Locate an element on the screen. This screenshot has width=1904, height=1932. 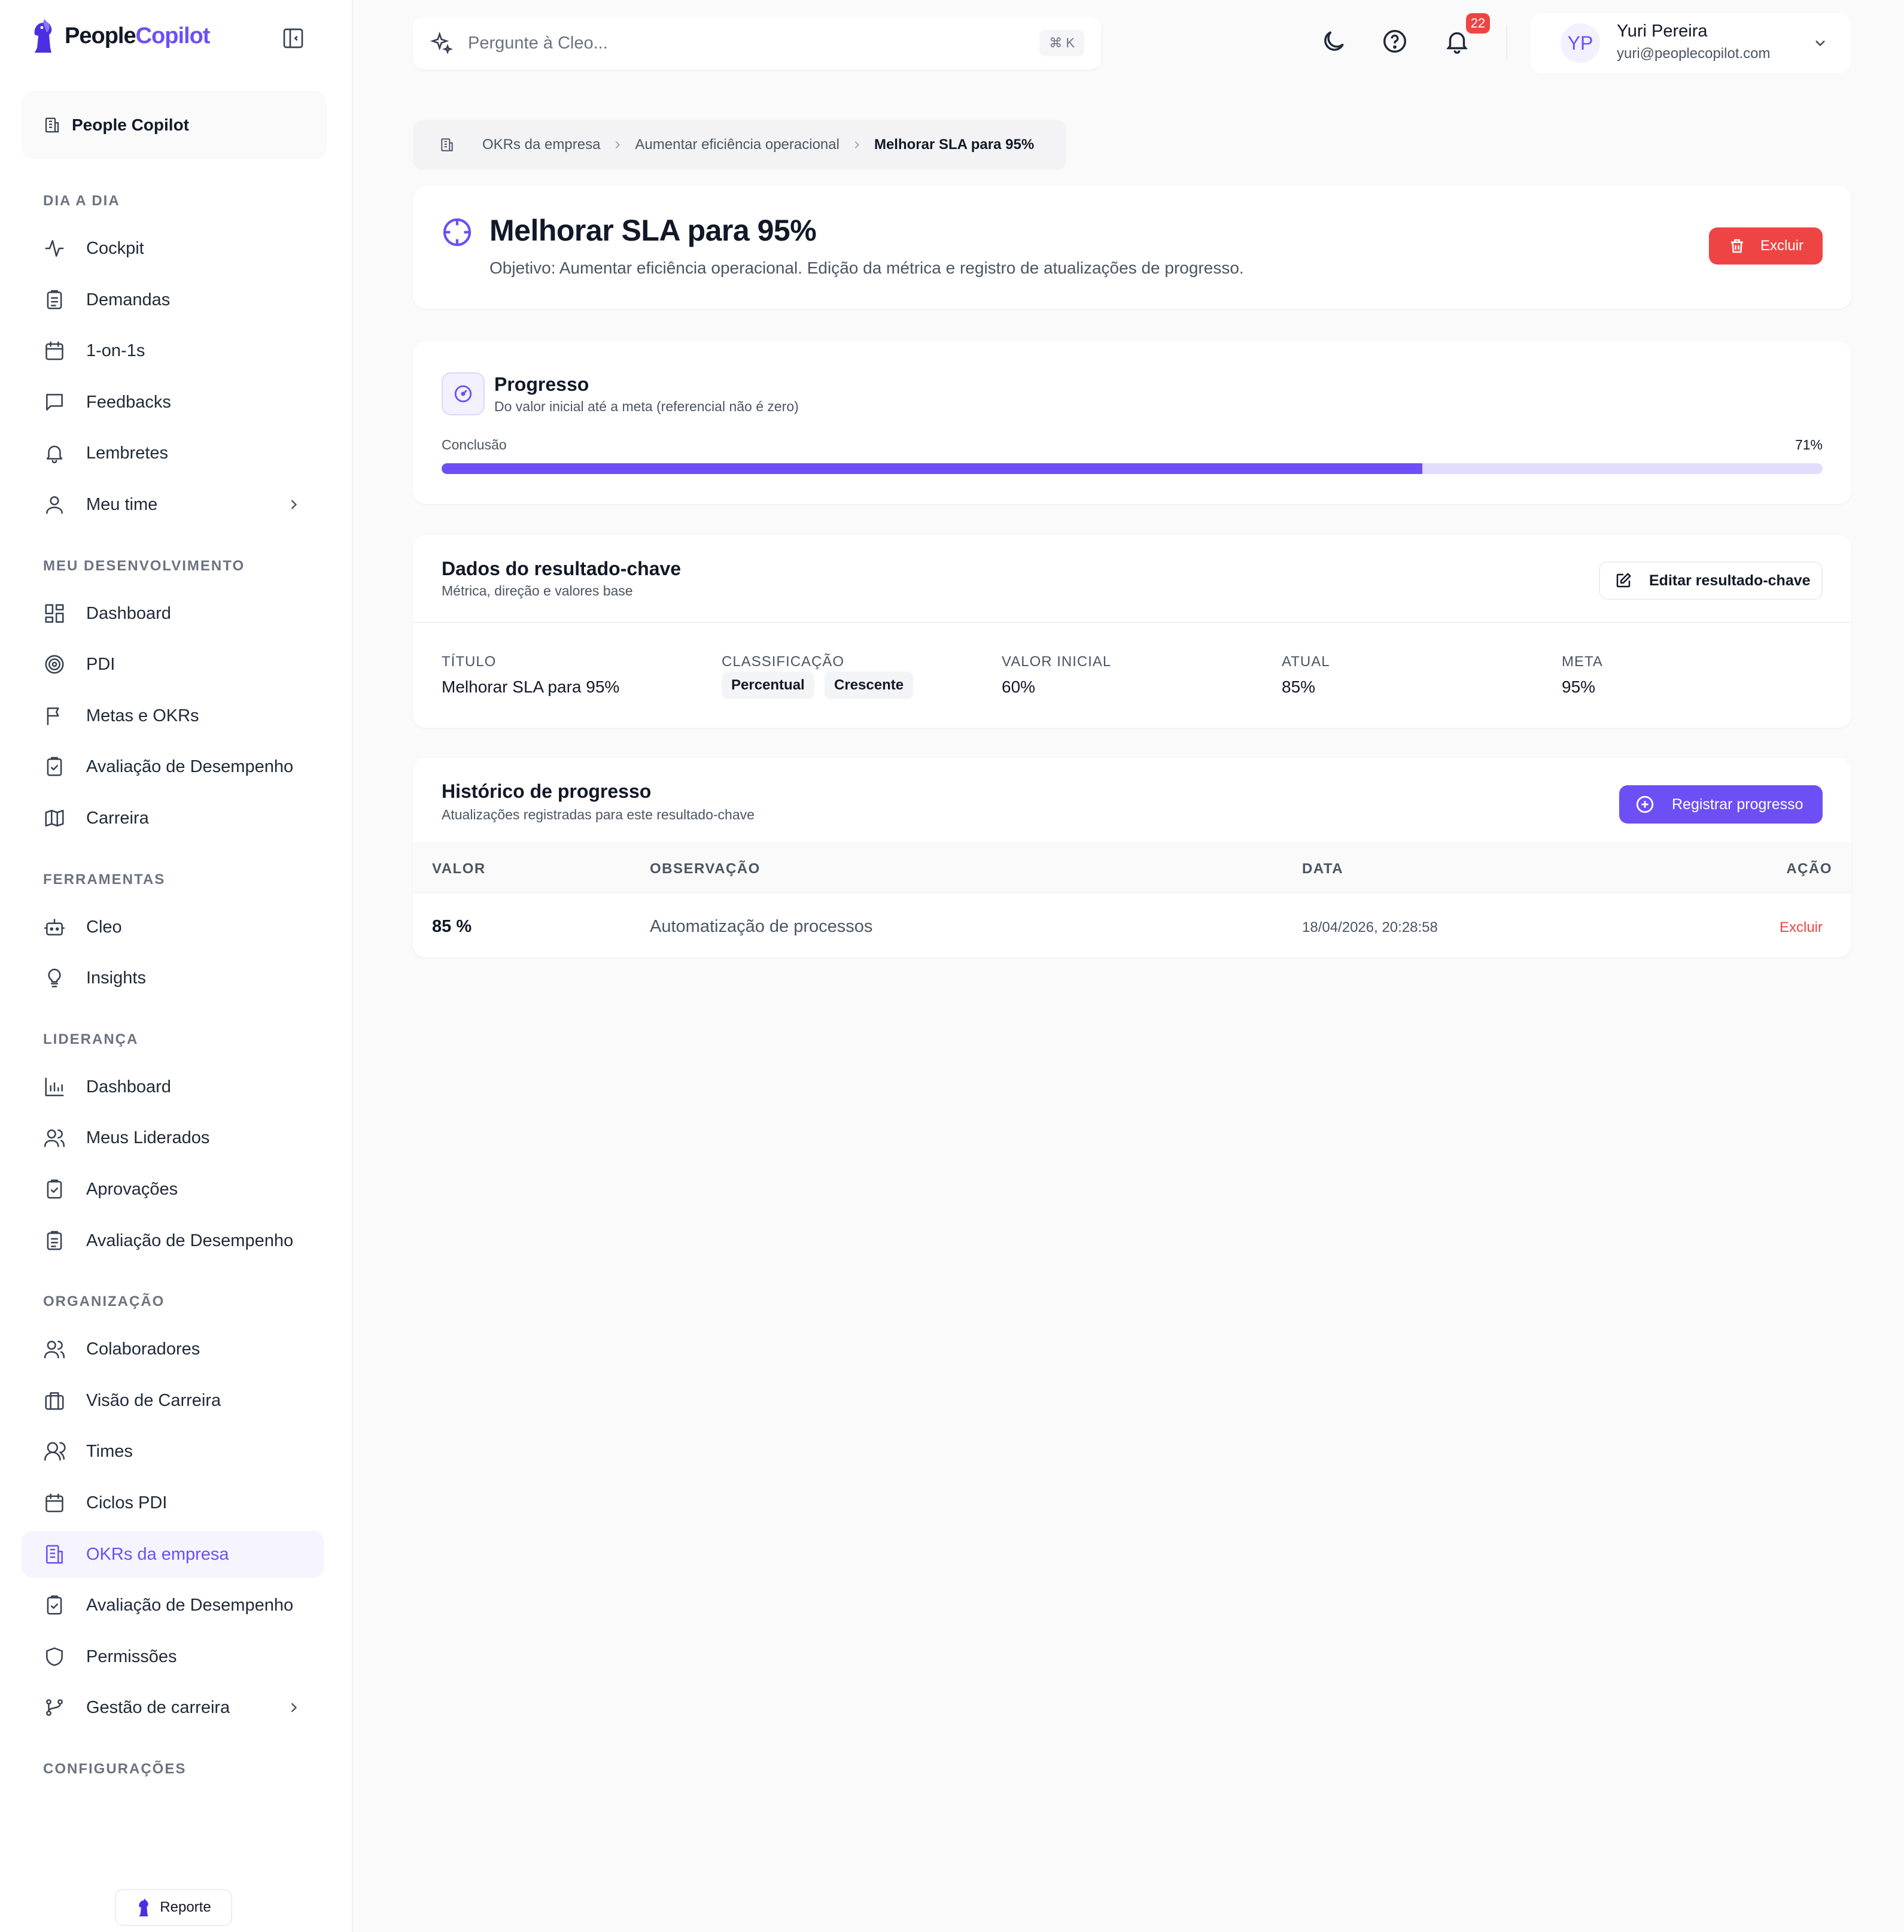
progress-title: Progresso is located at coordinates (542, 384).